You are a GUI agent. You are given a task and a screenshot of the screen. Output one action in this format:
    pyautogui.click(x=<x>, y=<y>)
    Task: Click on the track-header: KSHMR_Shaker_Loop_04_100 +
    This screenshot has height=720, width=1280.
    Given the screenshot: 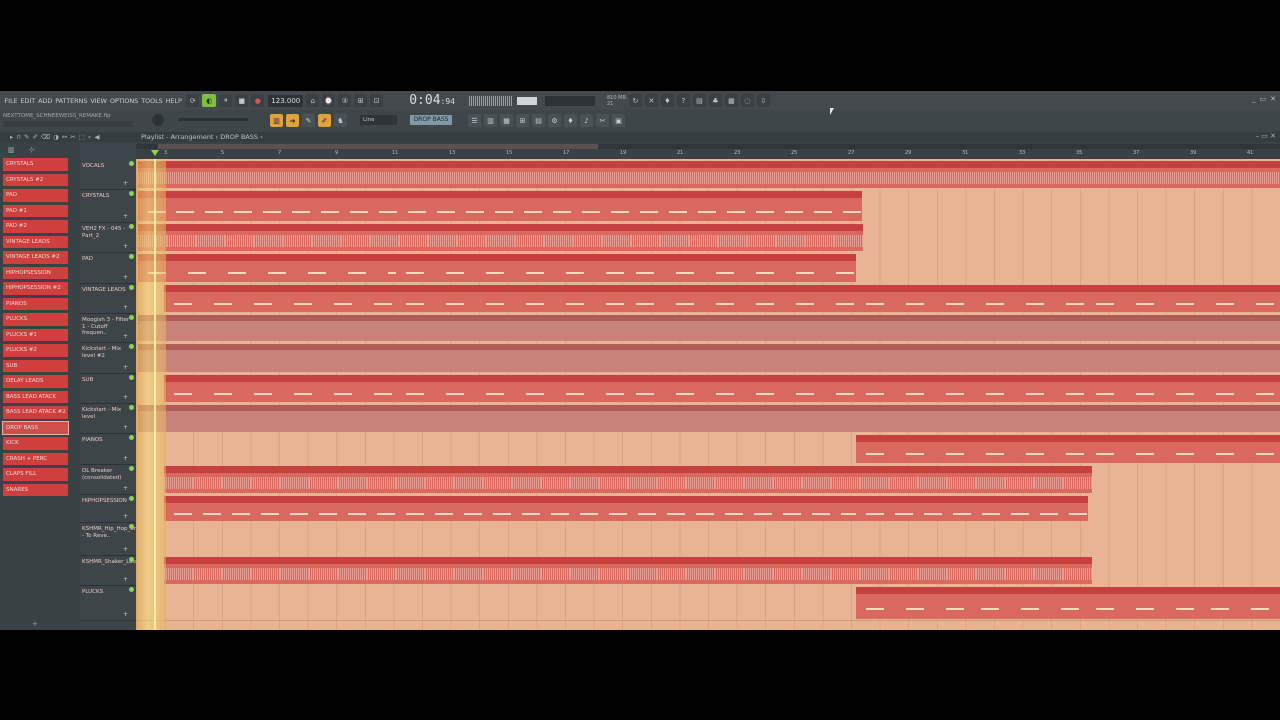 What is the action you would take?
    pyautogui.click(x=121, y=570)
    